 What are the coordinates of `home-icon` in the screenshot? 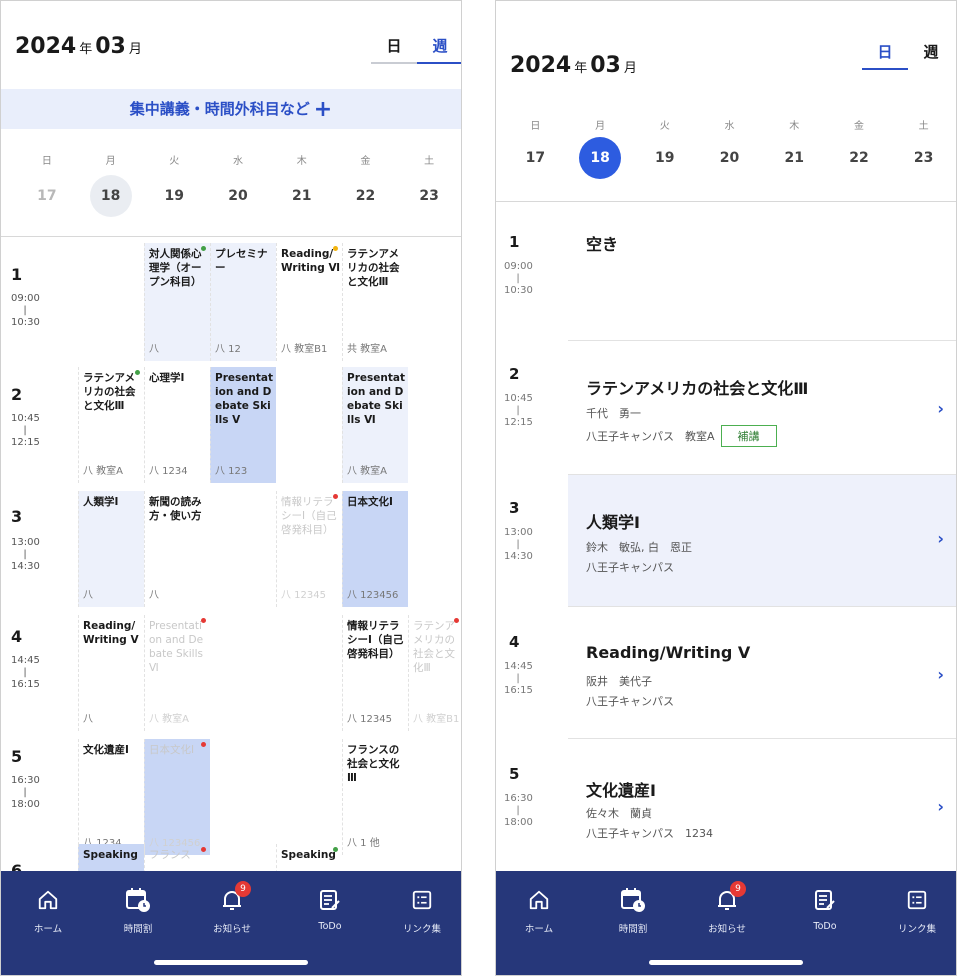 It's located at (539, 900).